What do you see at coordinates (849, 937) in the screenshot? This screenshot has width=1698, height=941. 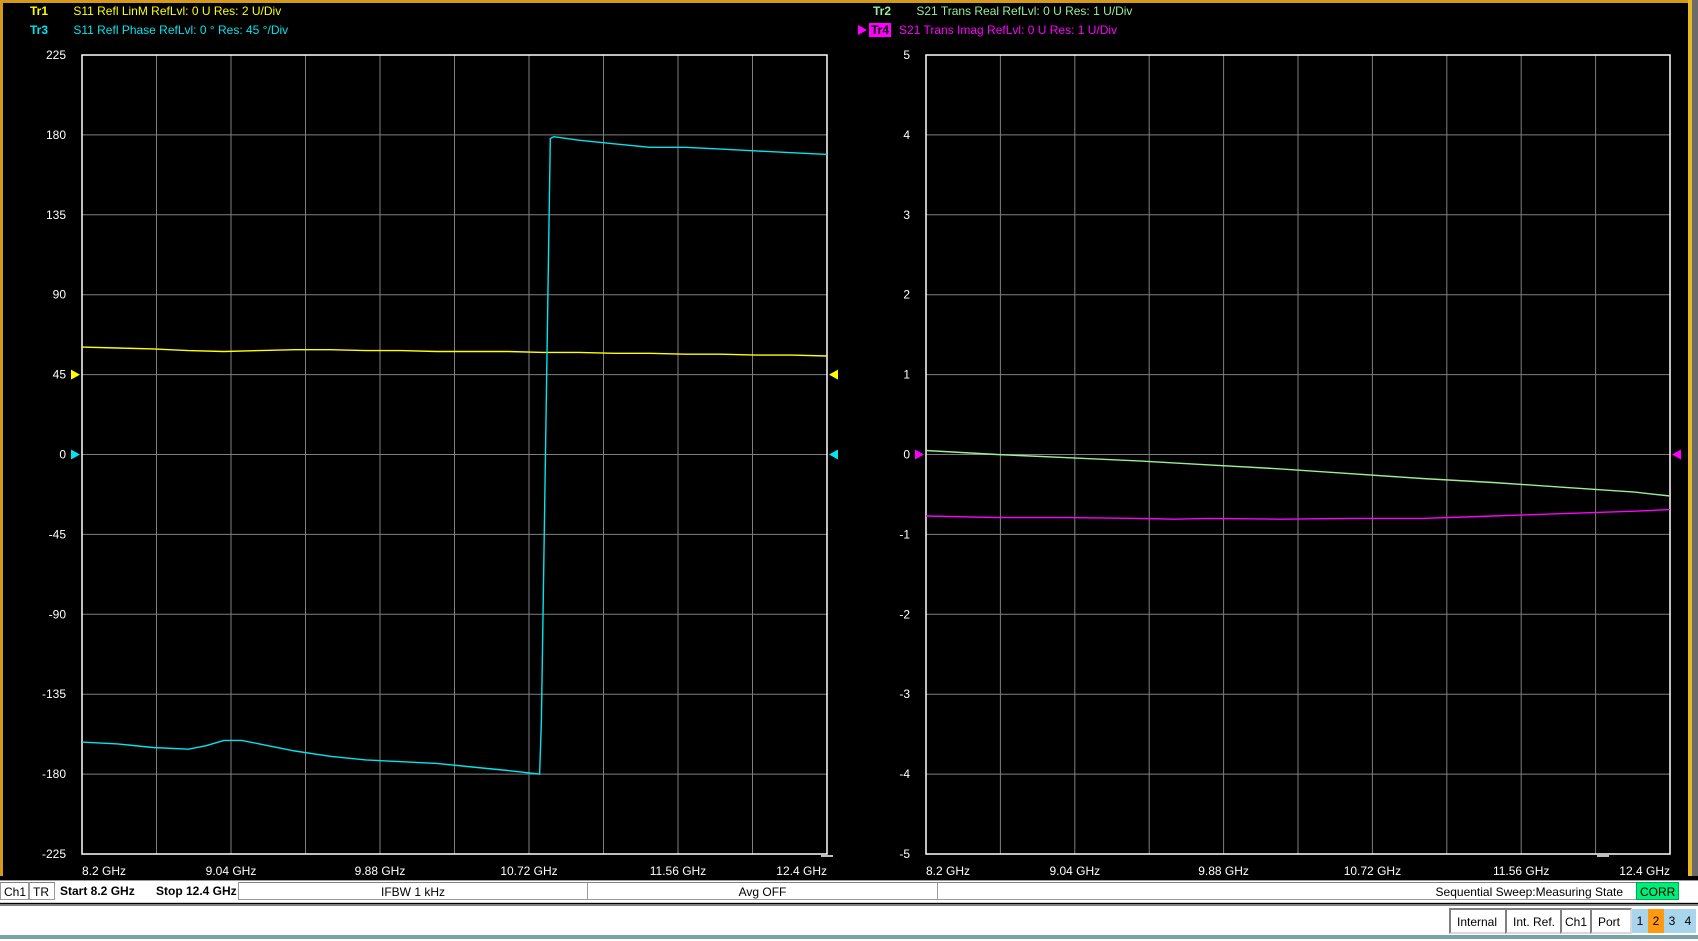 I see `taskbar` at bounding box center [849, 937].